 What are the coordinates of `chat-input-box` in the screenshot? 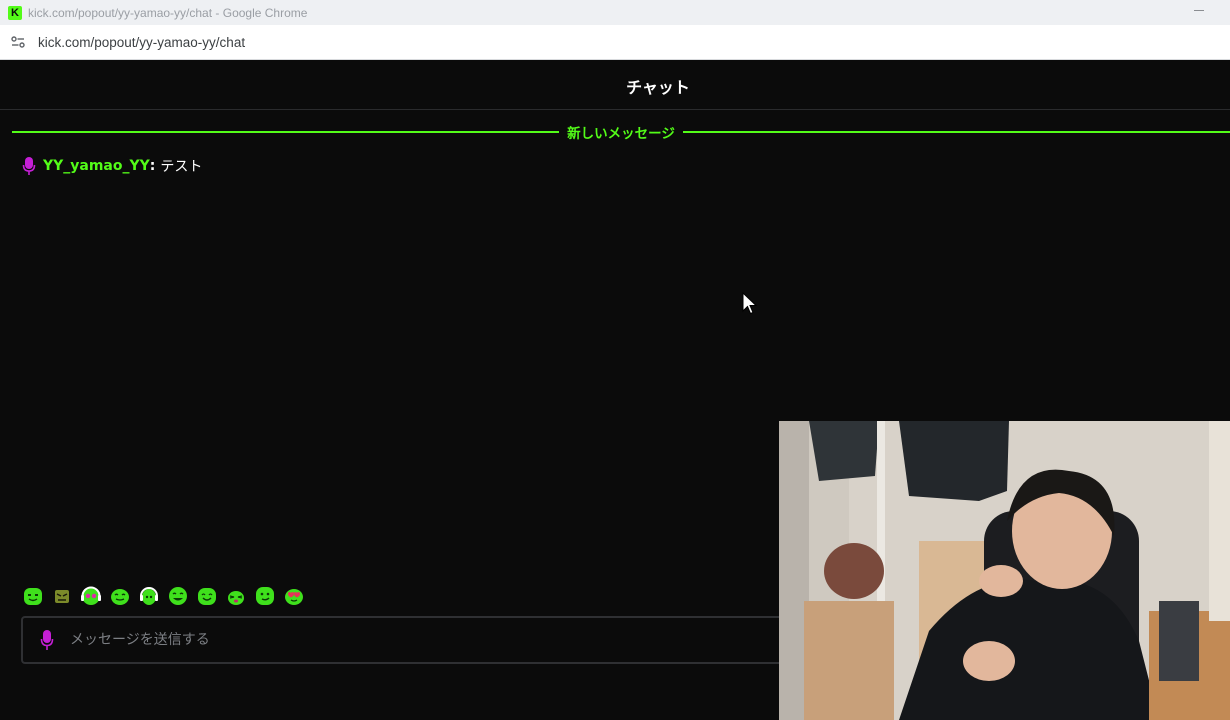 It's located at (406, 640).